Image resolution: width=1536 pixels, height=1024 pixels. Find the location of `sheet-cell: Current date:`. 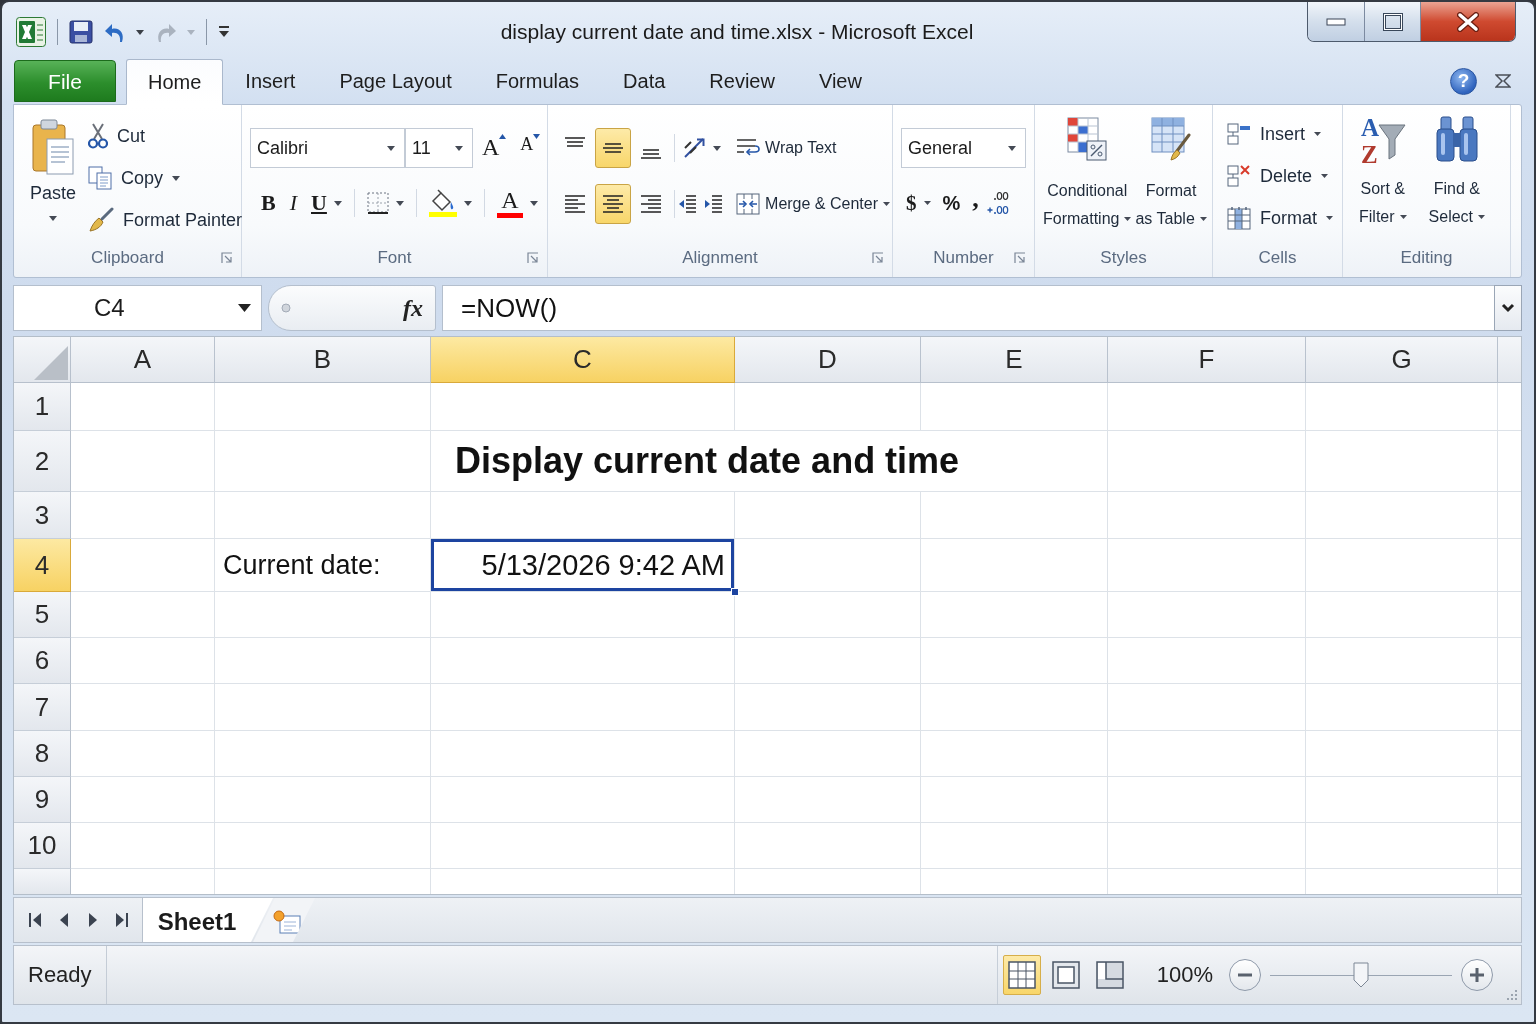

sheet-cell: Current date: is located at coordinates (323, 565).